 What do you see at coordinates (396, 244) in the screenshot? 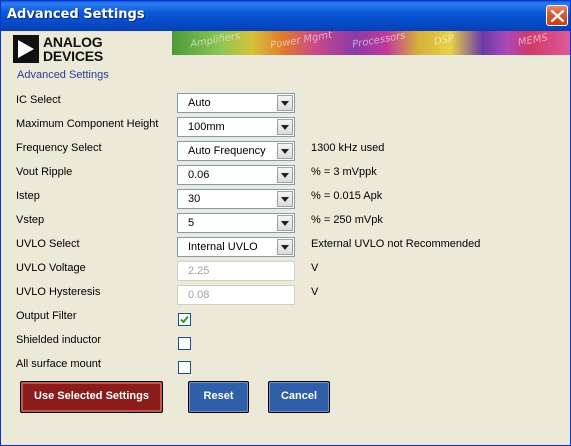
I see `uvlo-select-note: External UVLO not Recommended` at bounding box center [396, 244].